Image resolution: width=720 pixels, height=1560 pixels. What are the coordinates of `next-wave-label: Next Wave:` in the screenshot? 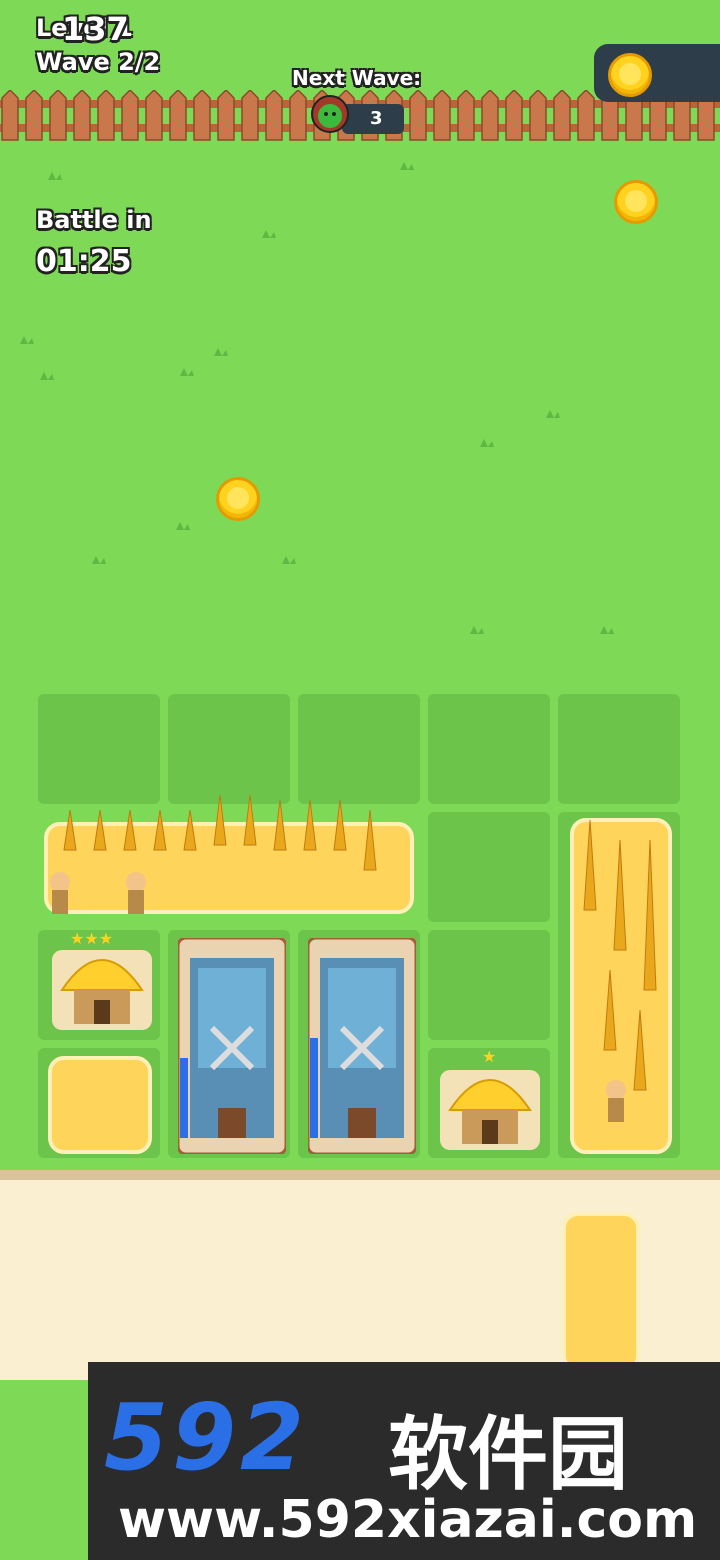 It's located at (357, 78).